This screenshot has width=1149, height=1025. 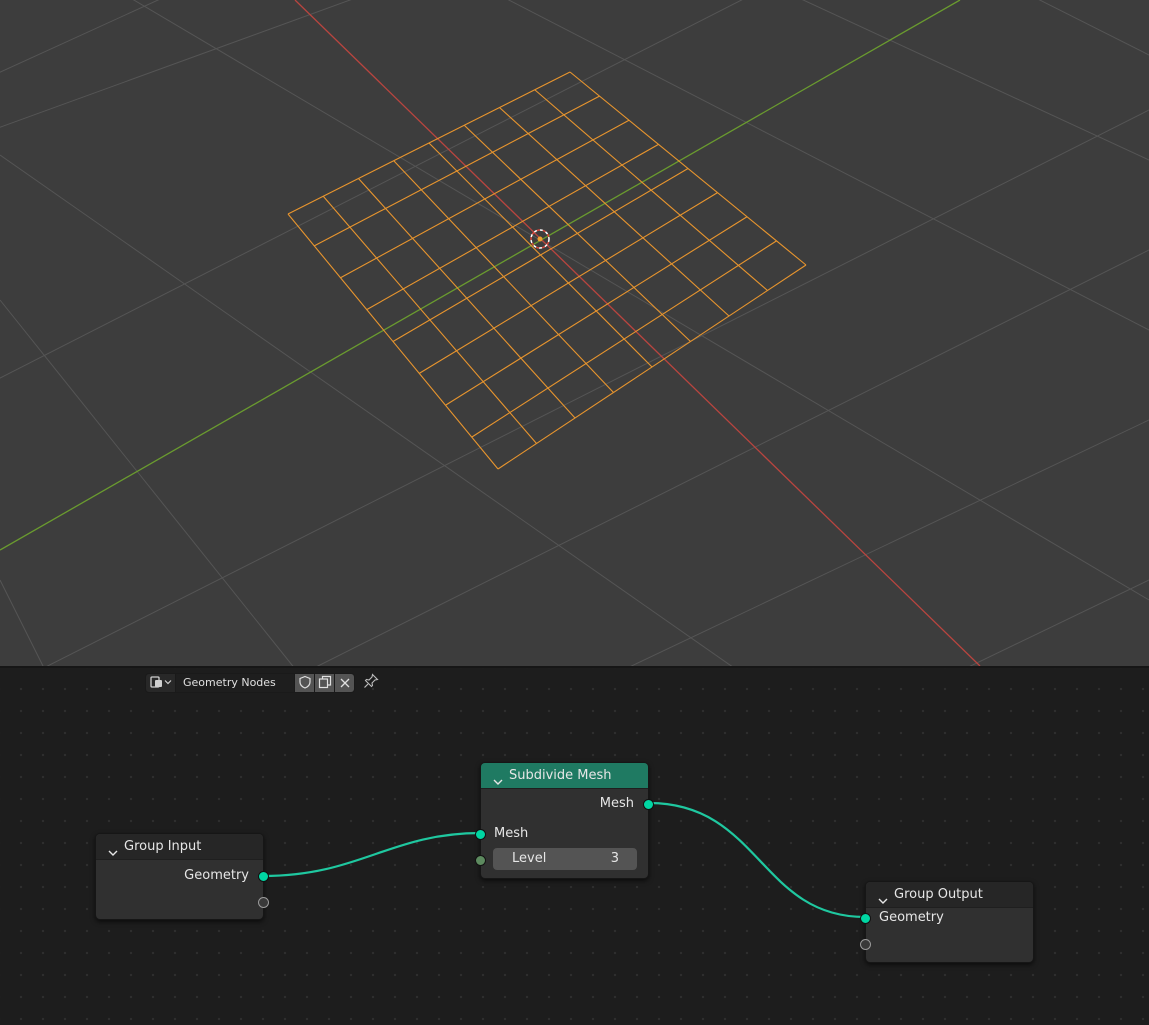 I want to click on mesh-input-socket, so click(x=480, y=834).